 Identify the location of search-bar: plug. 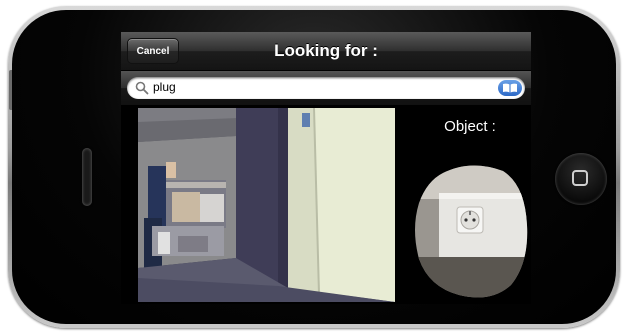
(326, 88).